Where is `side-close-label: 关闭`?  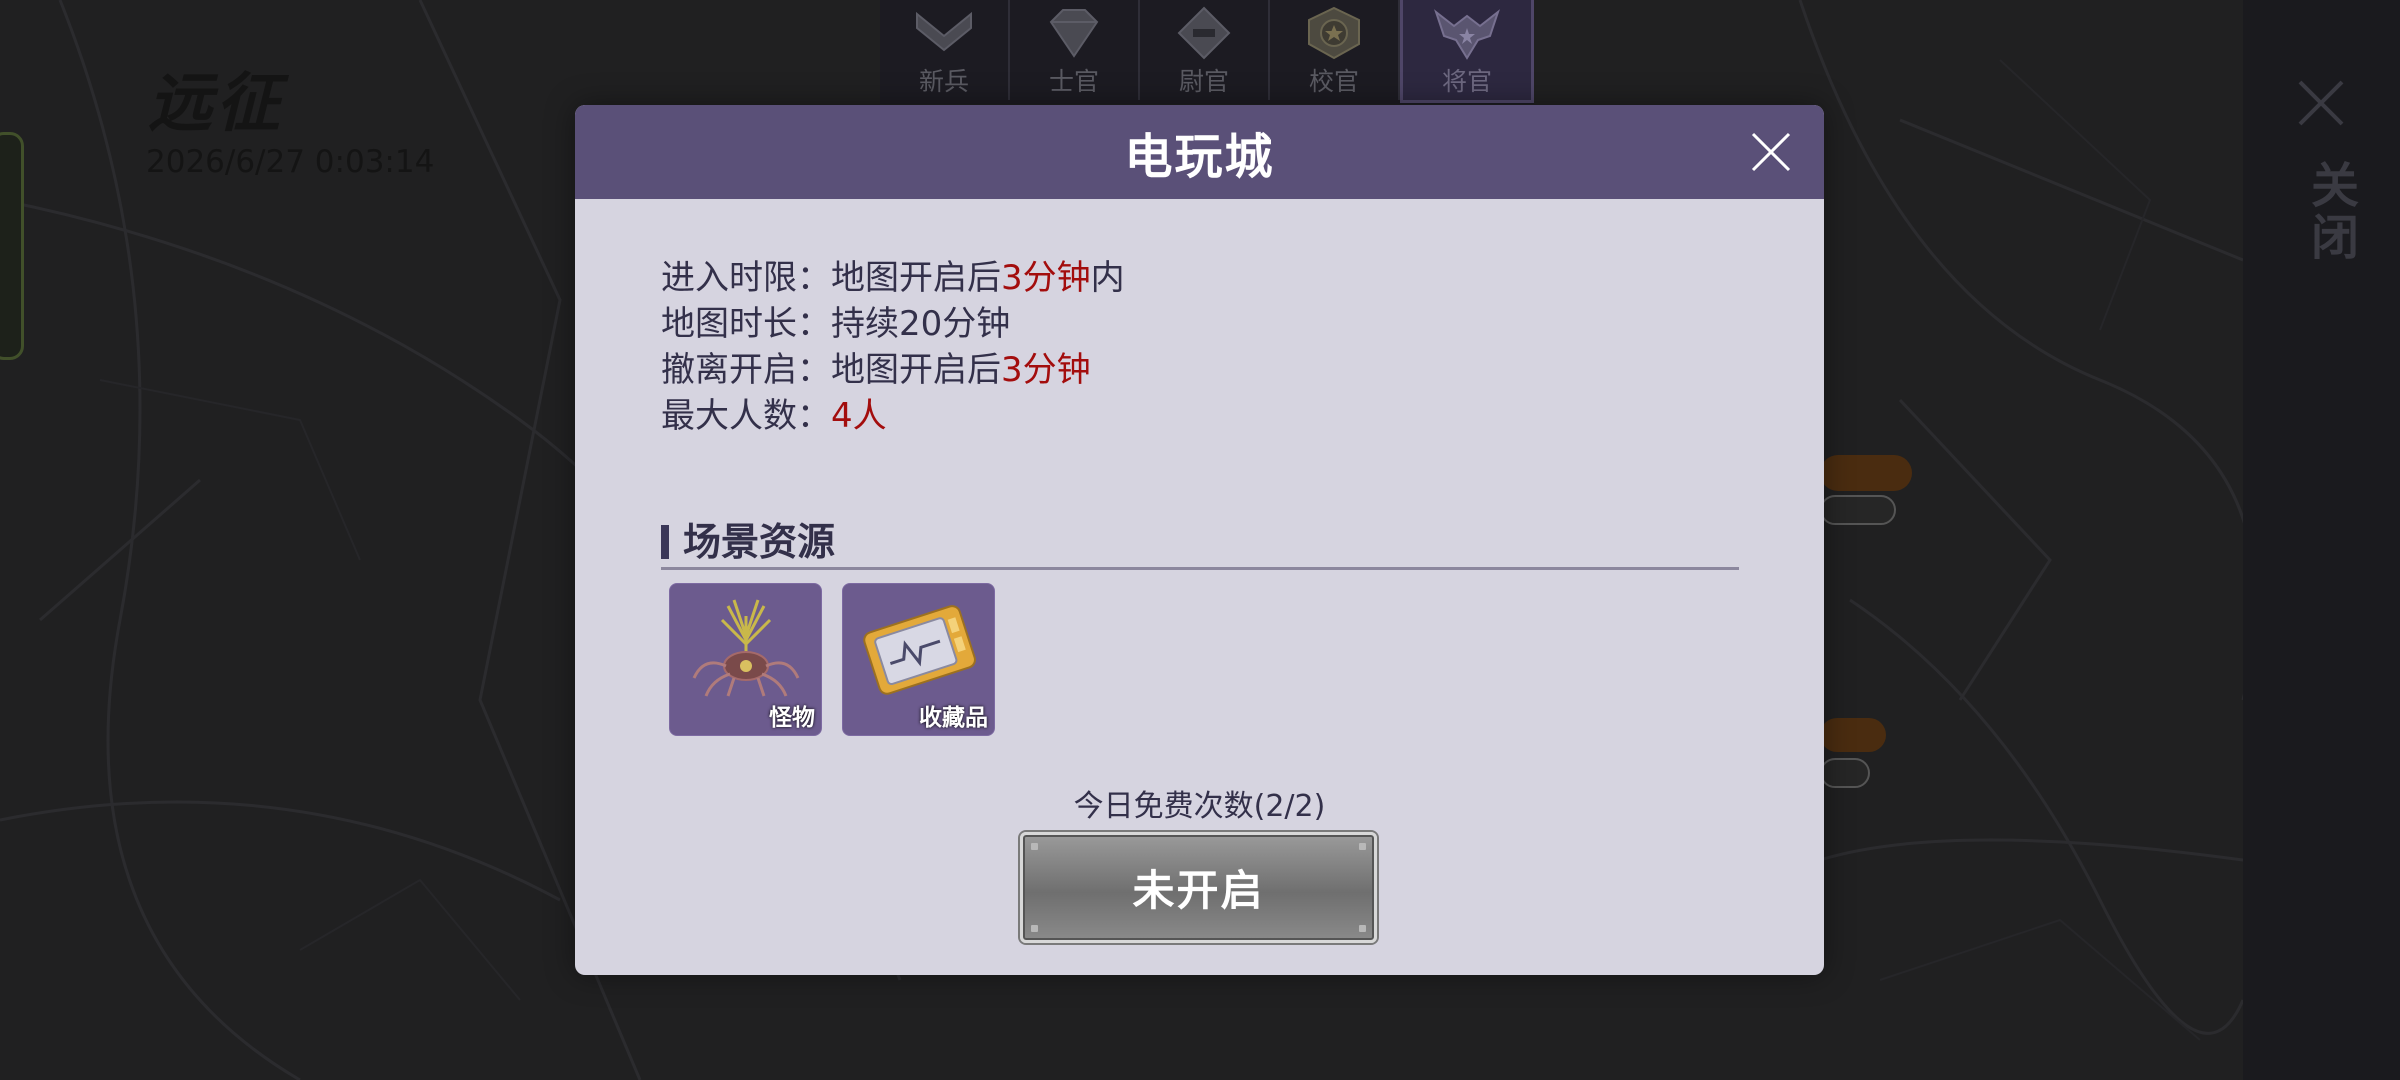
side-close-label: 关闭 is located at coordinates (2330, 212).